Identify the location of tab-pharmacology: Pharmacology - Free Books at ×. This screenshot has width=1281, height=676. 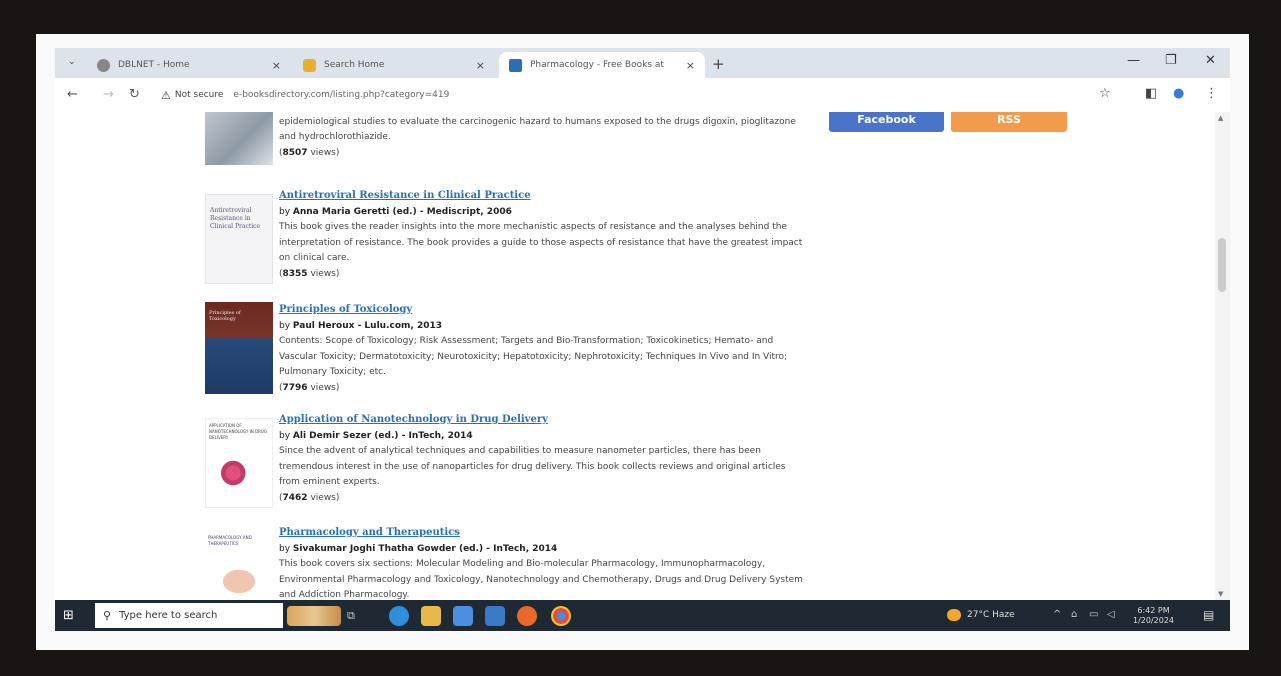
(602, 65).